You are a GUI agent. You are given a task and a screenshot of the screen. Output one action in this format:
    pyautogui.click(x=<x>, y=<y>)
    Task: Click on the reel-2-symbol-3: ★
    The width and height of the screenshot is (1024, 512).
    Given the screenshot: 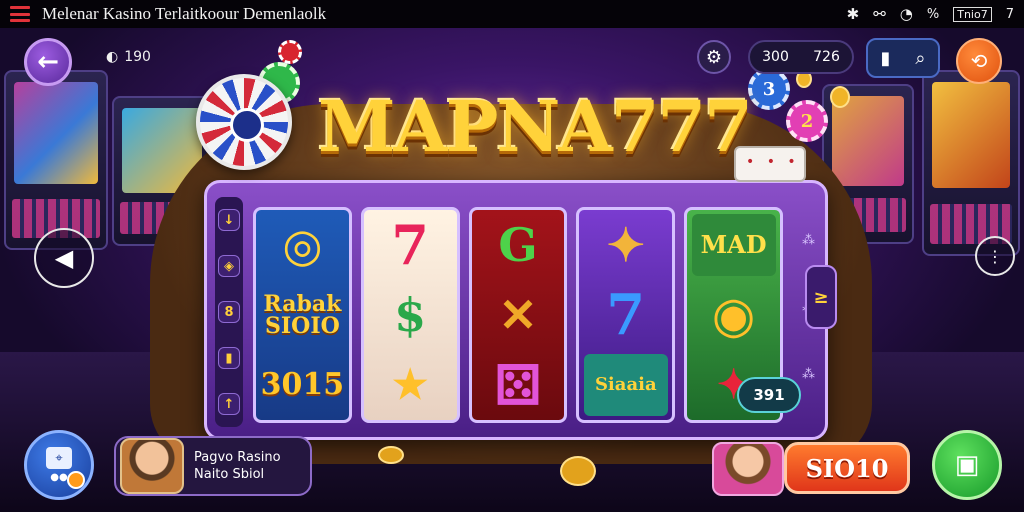 What is the action you would take?
    pyautogui.click(x=410, y=384)
    